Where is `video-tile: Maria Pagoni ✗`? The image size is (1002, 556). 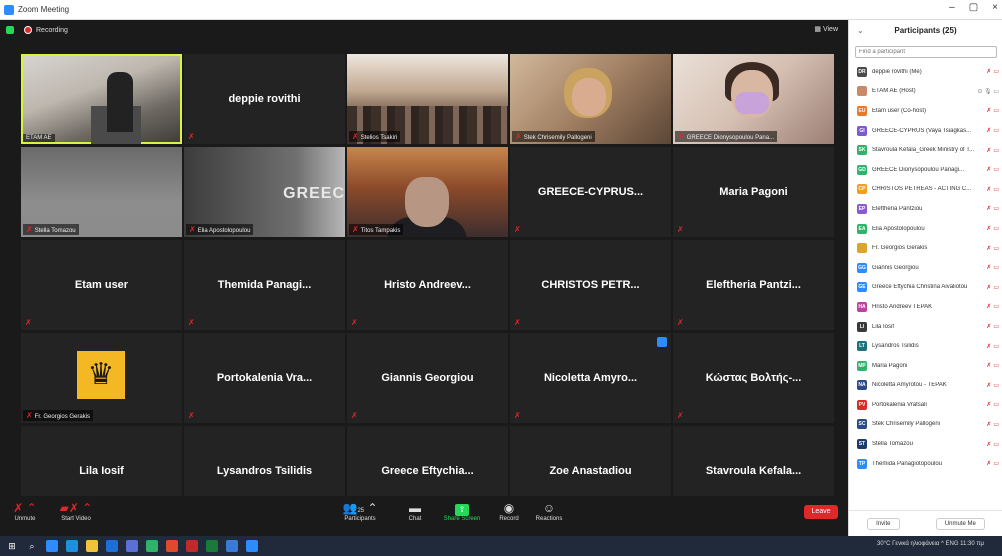 video-tile: Maria Pagoni ✗ is located at coordinates (753, 192).